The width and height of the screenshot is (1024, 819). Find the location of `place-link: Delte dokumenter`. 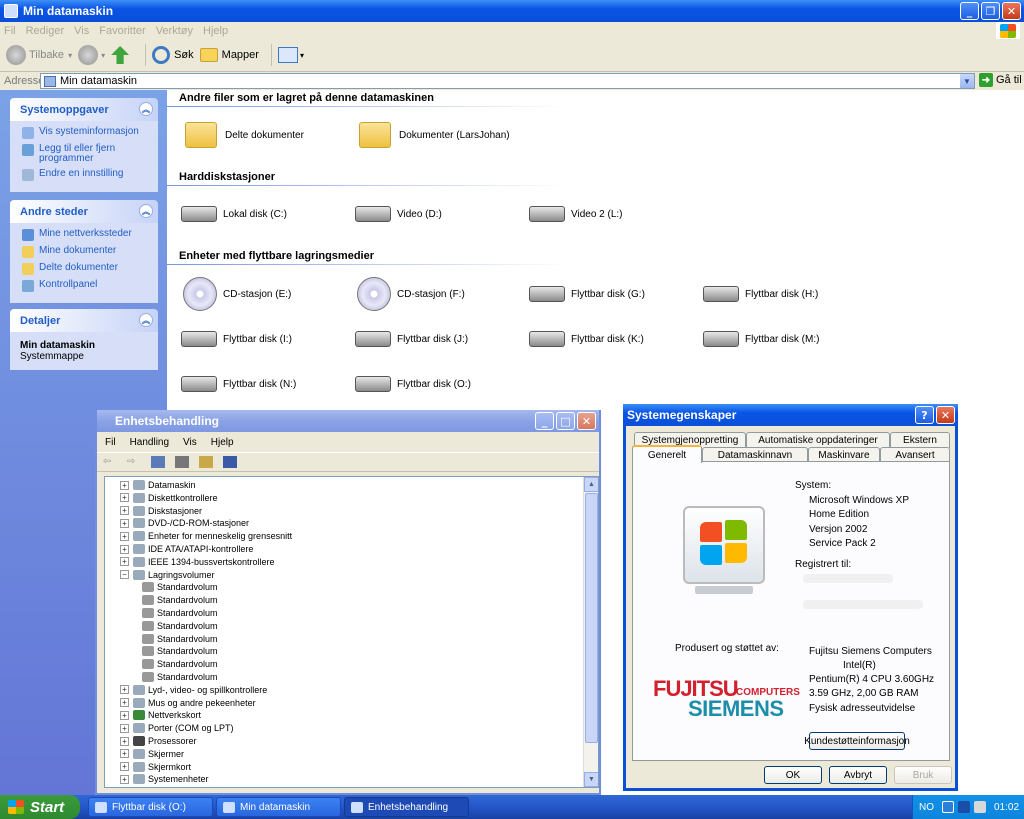

place-link: Delte dokumenter is located at coordinates (86, 269).